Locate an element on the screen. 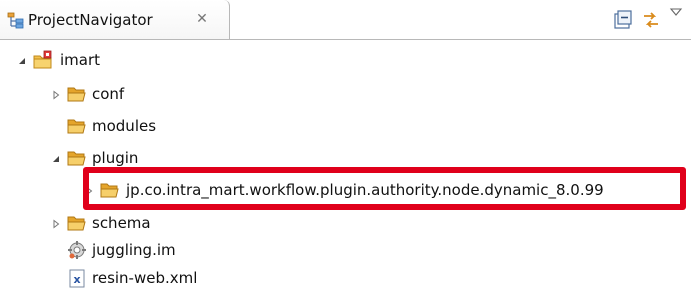 The width and height of the screenshot is (691, 294). tree-item-modules: modules is located at coordinates (345, 126).